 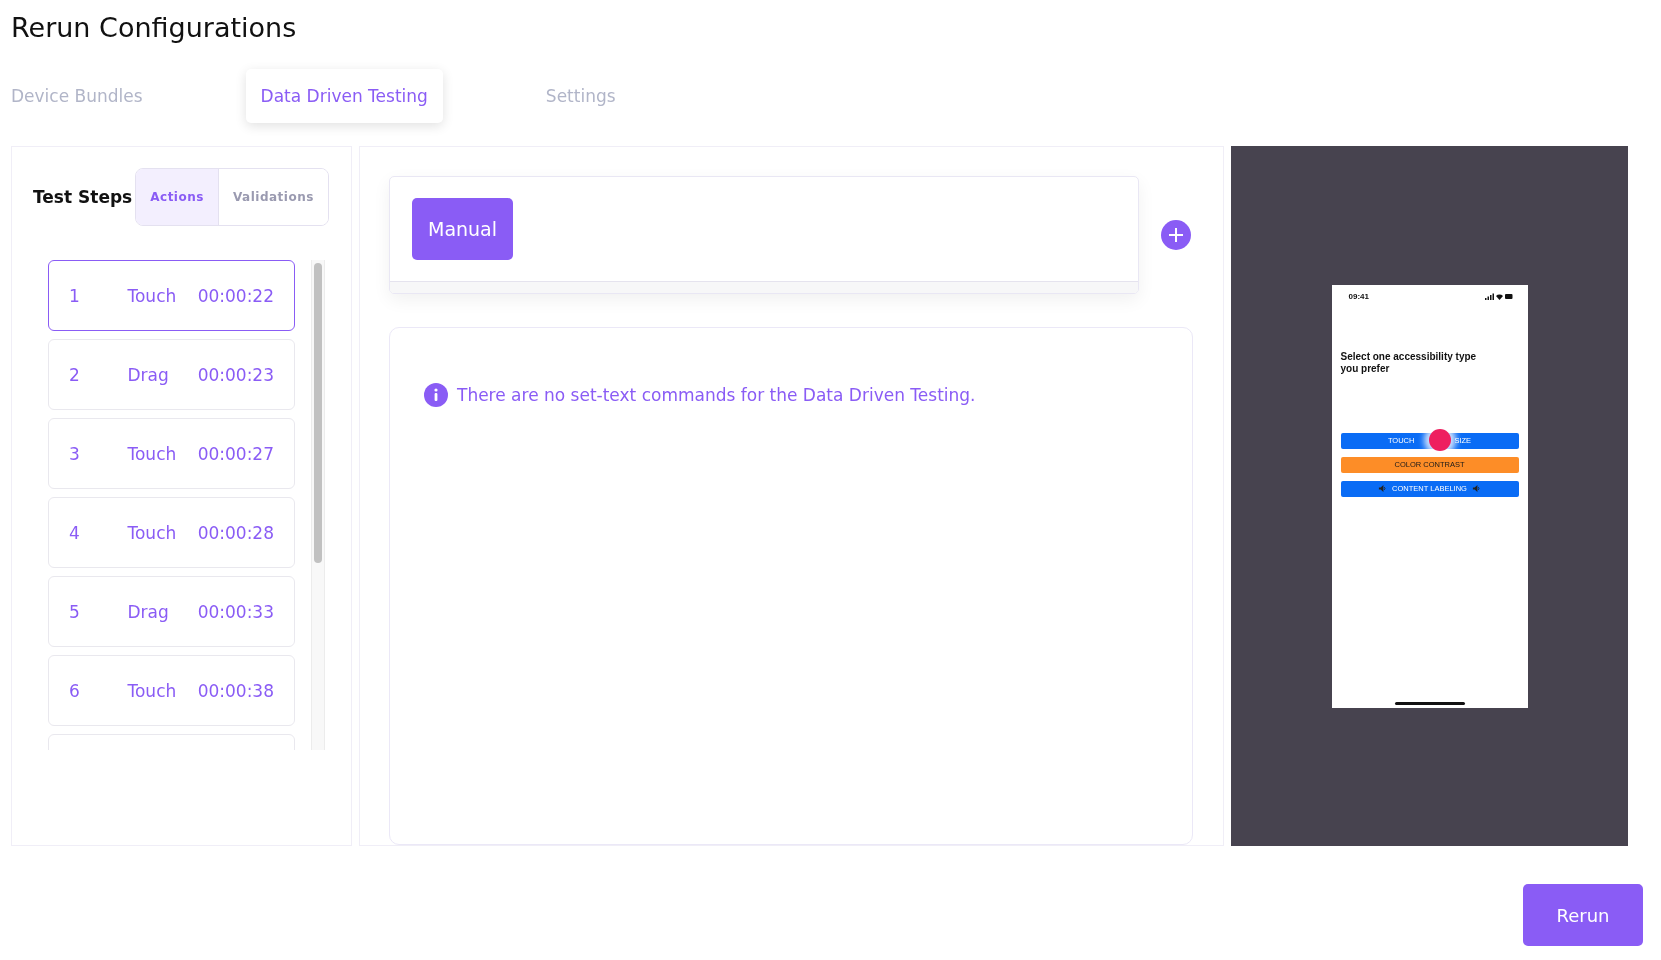 What do you see at coordinates (1439, 439) in the screenshot?
I see `touch-indicator` at bounding box center [1439, 439].